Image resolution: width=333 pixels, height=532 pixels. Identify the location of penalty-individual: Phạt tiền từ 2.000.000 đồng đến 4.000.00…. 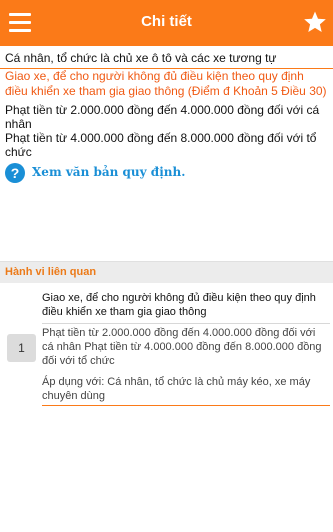
(162, 117).